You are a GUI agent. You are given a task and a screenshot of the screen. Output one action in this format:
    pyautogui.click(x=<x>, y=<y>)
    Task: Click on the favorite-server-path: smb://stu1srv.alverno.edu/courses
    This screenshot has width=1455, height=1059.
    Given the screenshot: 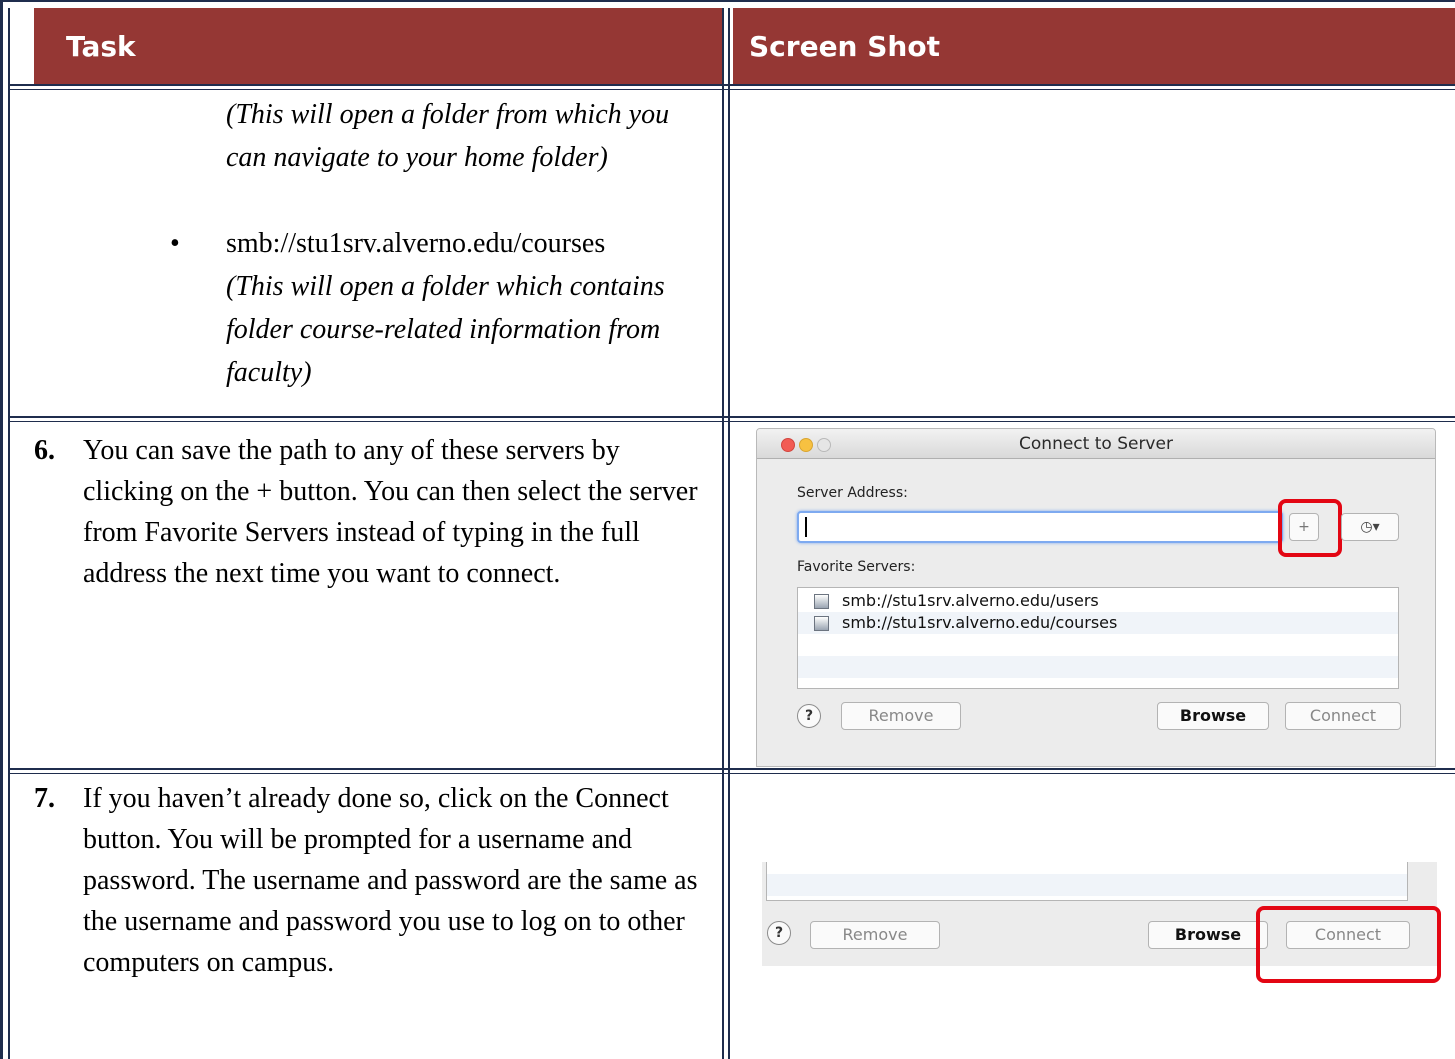 What is the action you would take?
    pyautogui.click(x=980, y=622)
    